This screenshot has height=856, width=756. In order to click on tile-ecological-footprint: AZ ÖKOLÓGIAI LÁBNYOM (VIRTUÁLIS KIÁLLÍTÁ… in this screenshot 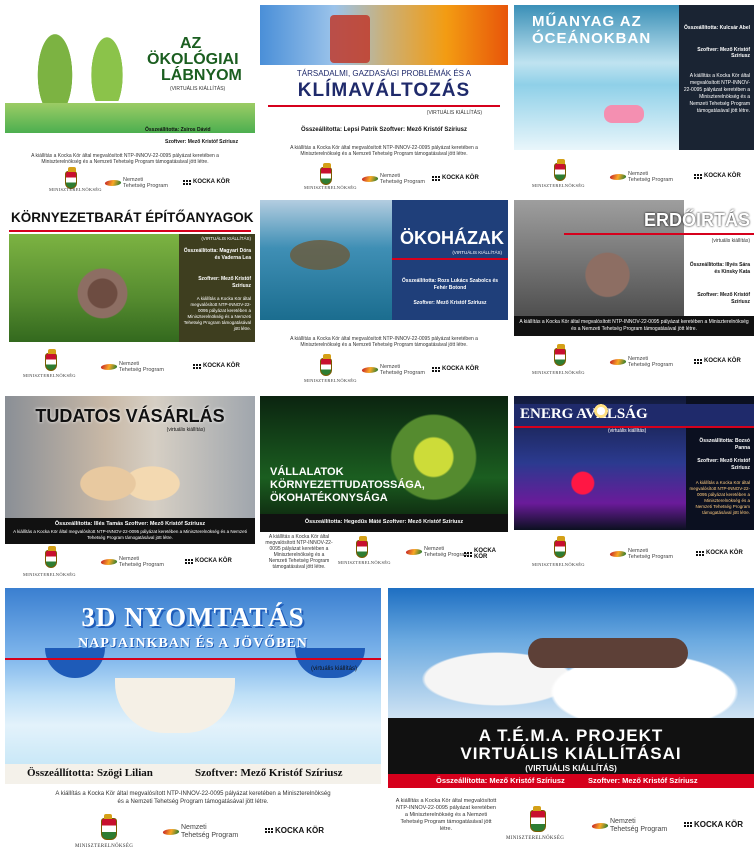, I will do `click(130, 98)`.